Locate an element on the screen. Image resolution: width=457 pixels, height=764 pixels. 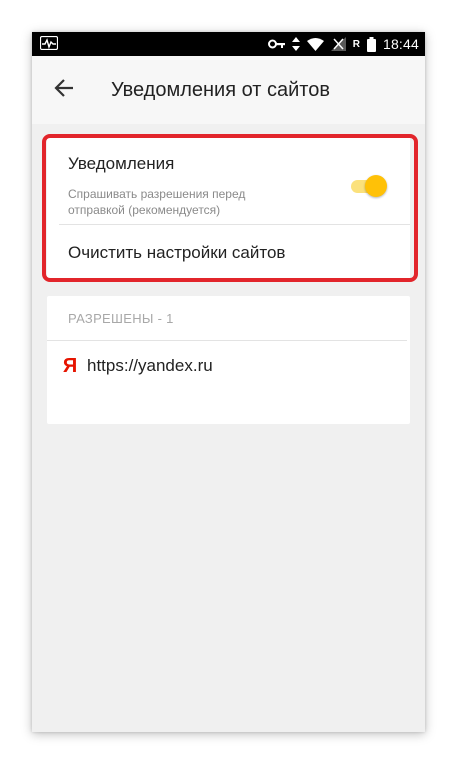
clear-site-settings-button: Очистить настройки сайтов is located at coordinates (228, 253).